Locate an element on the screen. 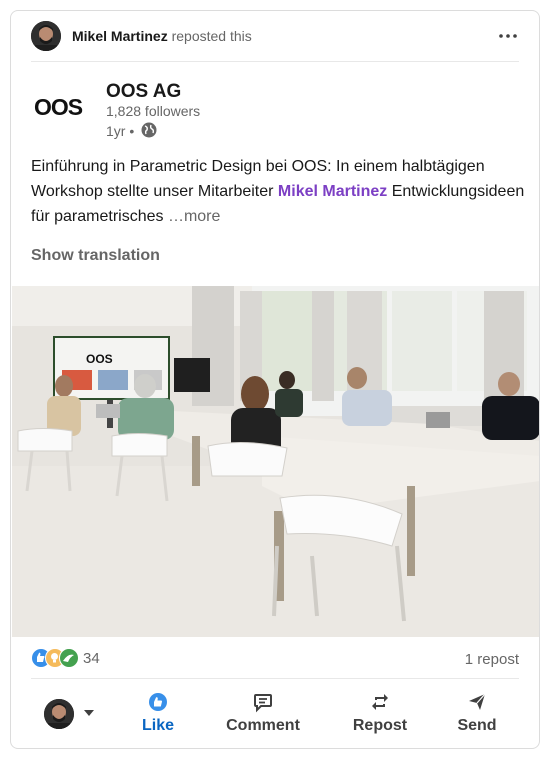 The height and width of the screenshot is (761, 550). repost-label: Repost is located at coordinates (380, 725).